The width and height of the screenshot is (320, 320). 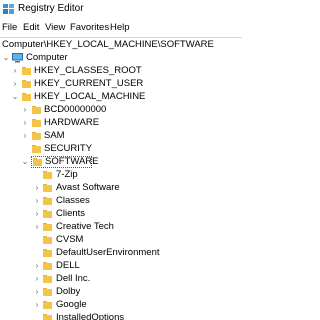 What do you see at coordinates (121, 279) in the screenshot?
I see `tree-node-dell-inc: › Dell Inc.` at bounding box center [121, 279].